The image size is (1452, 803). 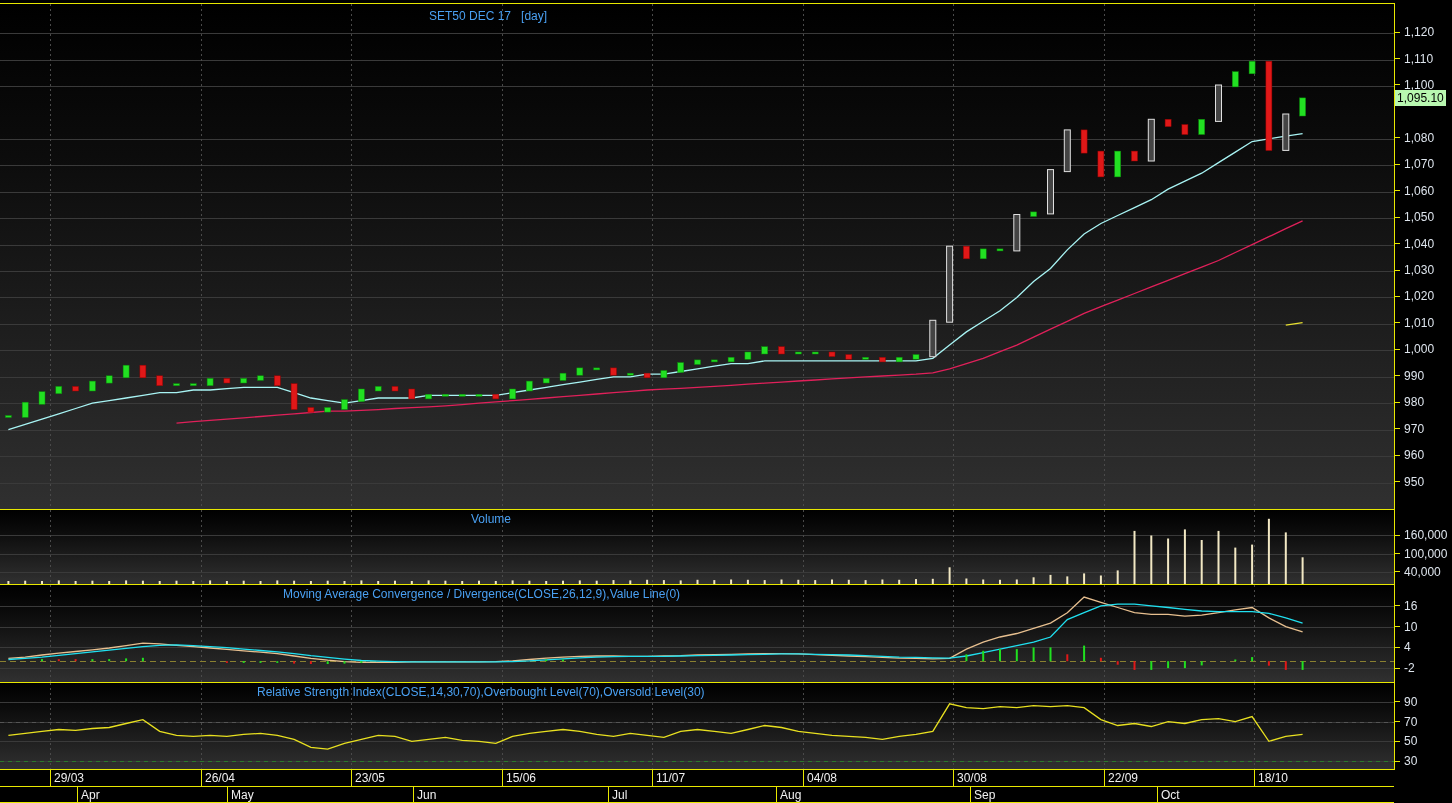 I want to click on axis-label: 980, so click(x=1410, y=402).